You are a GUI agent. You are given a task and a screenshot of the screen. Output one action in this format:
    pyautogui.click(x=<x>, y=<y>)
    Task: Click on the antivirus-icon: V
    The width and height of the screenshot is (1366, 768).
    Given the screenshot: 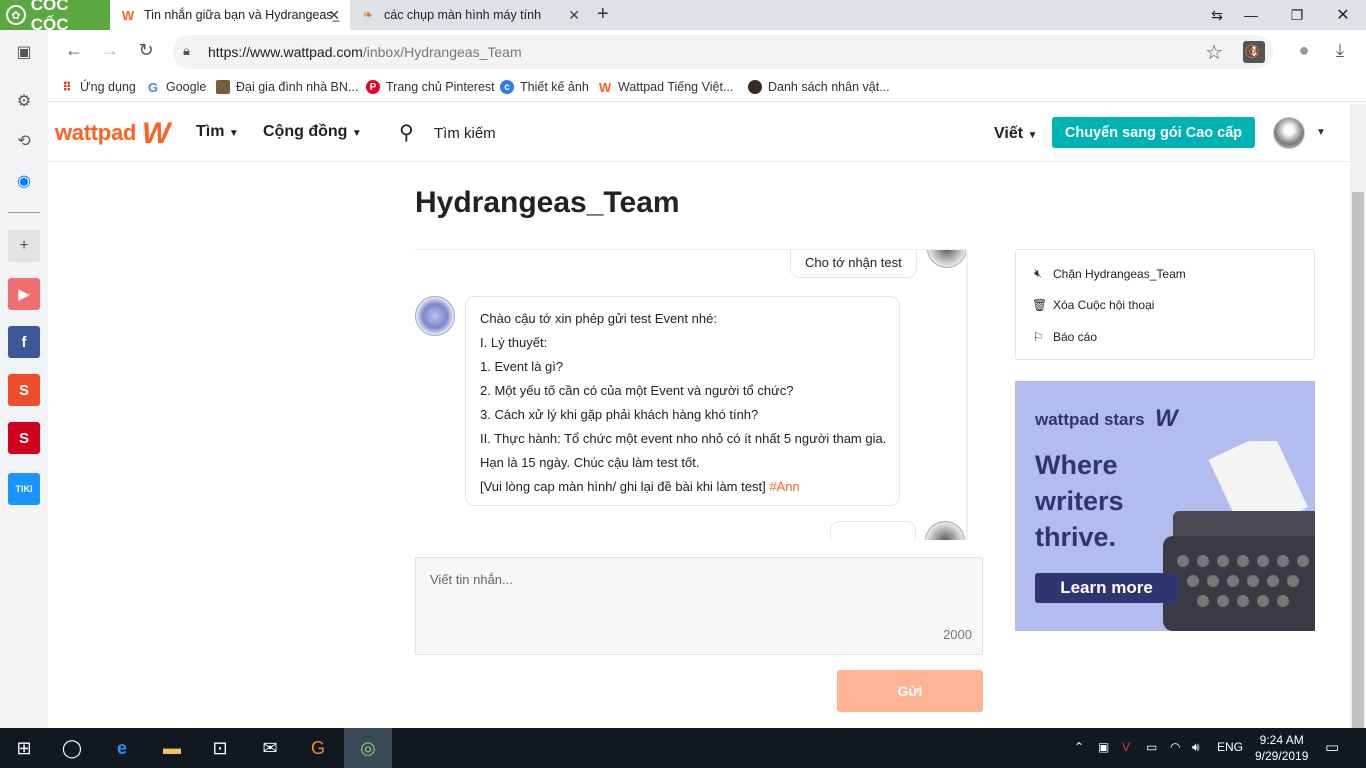 What is the action you would take?
    pyautogui.click(x=1126, y=747)
    